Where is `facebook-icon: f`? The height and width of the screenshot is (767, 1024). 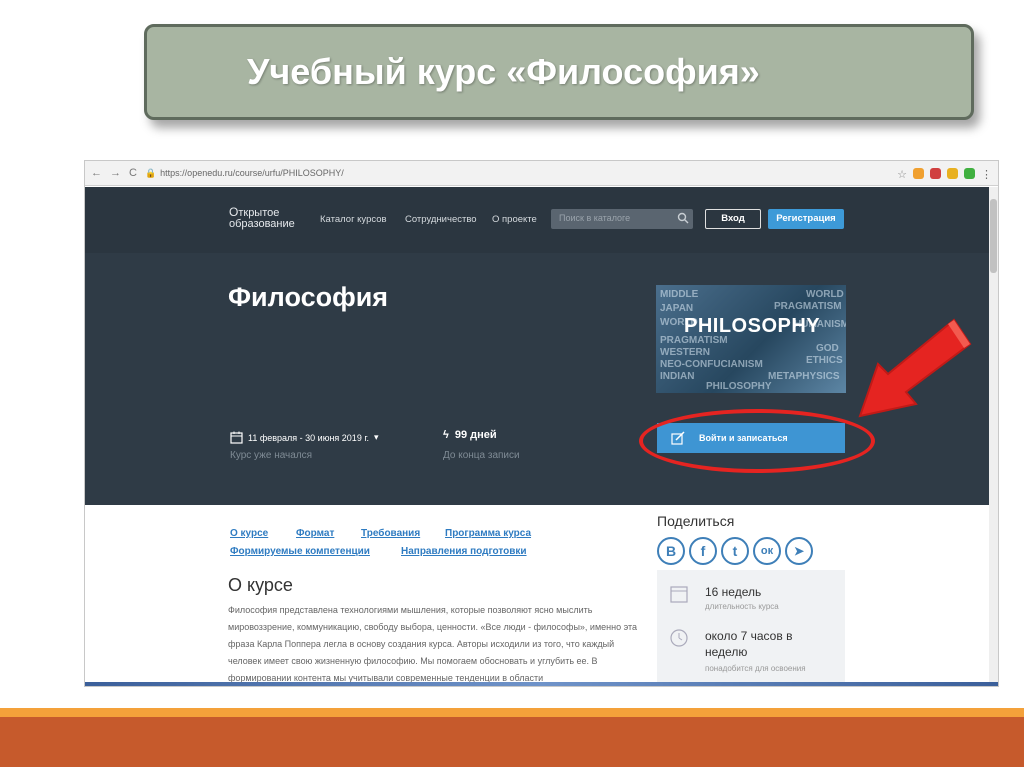
facebook-icon: f is located at coordinates (703, 551).